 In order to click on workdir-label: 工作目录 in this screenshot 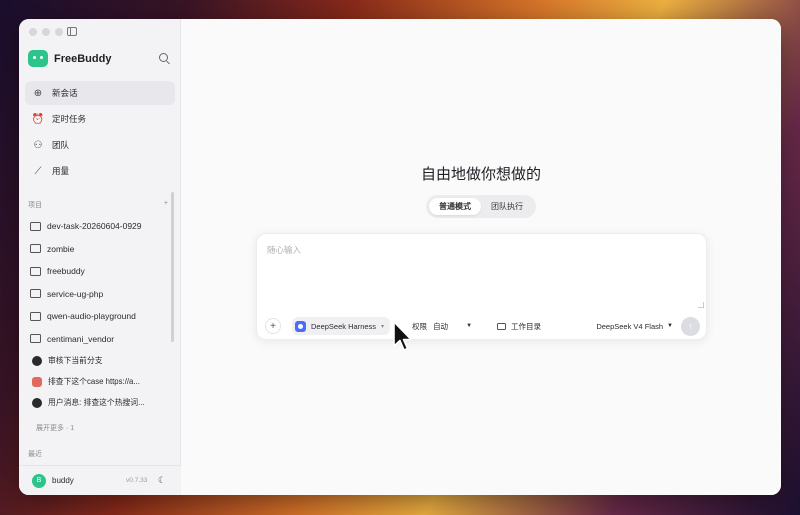, I will do `click(526, 326)`.